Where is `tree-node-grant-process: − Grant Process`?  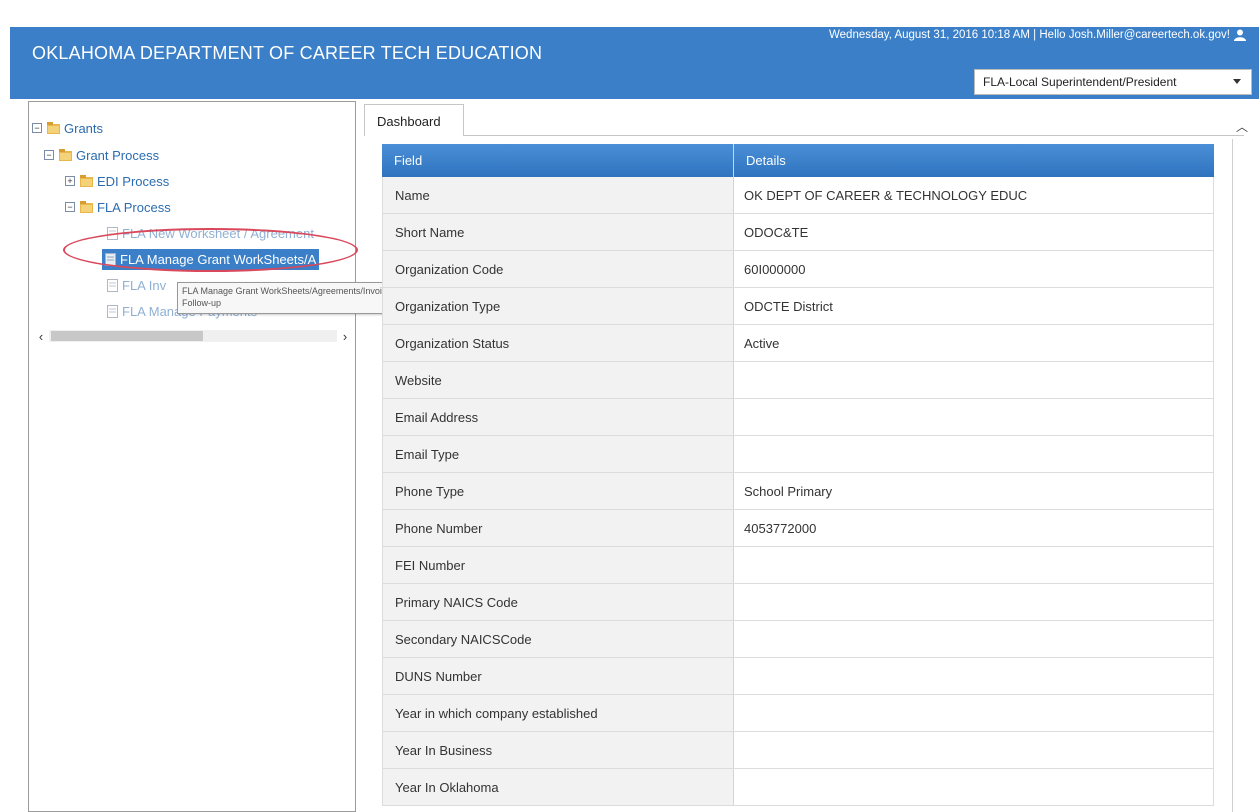 tree-node-grant-process: − Grant Process is located at coordinates (101, 155).